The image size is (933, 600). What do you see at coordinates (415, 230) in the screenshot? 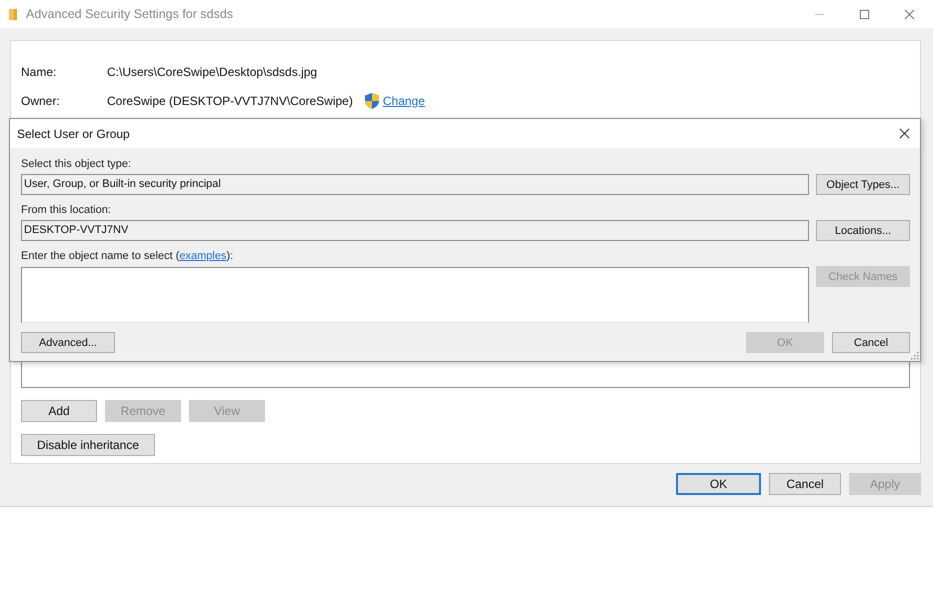
I see `readonly-field: DESKTOP-VVTJ7NV` at bounding box center [415, 230].